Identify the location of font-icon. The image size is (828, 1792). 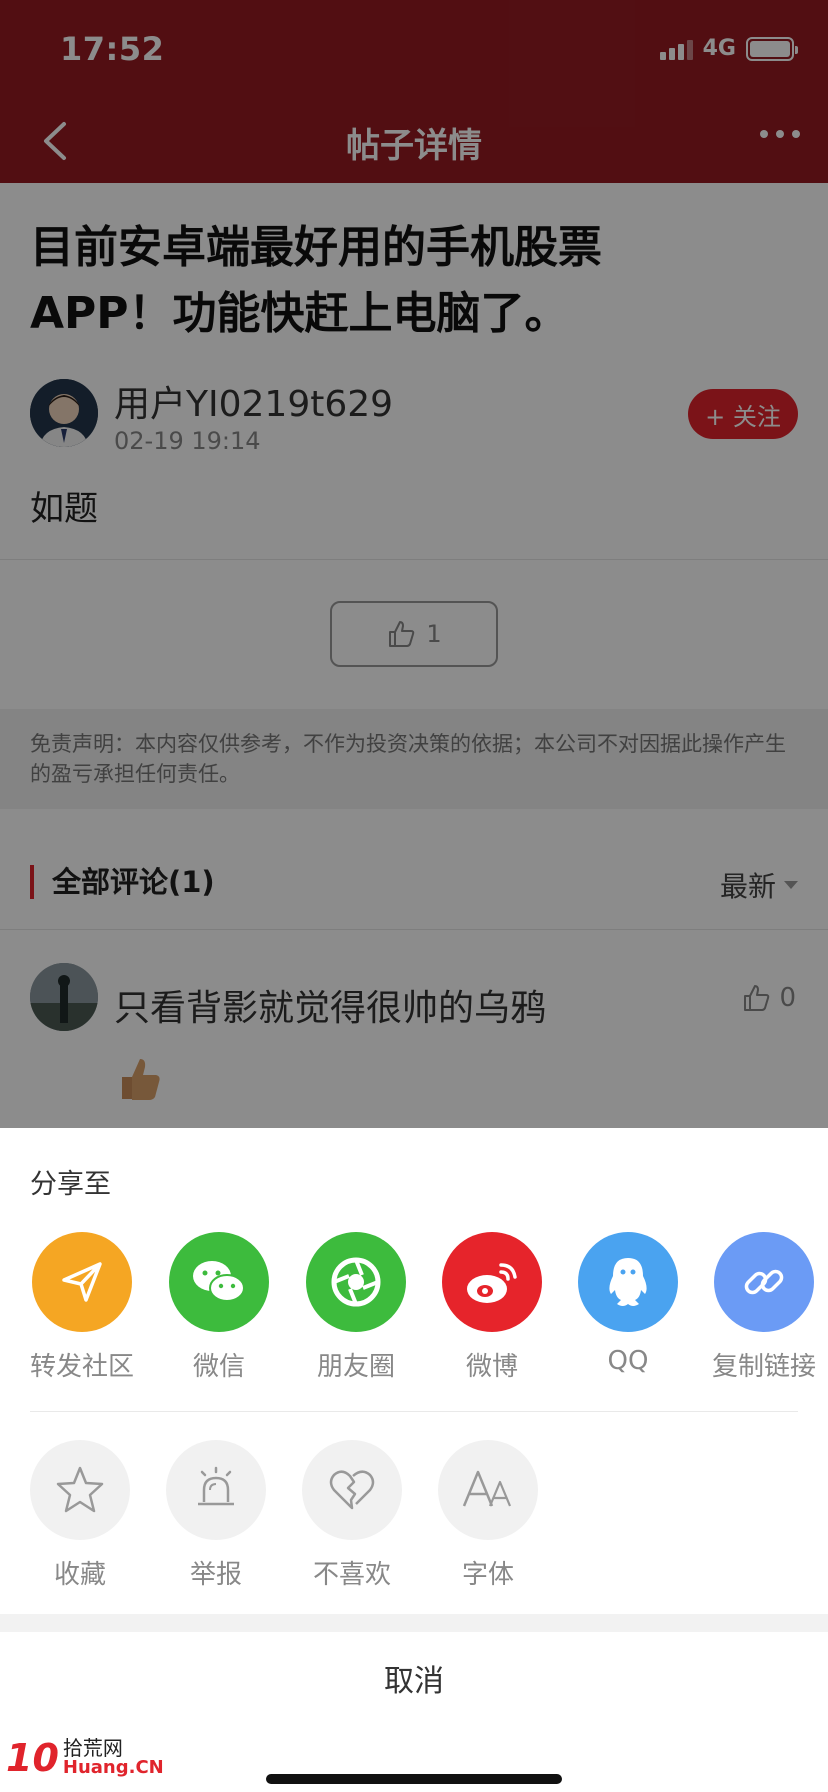
(488, 1490).